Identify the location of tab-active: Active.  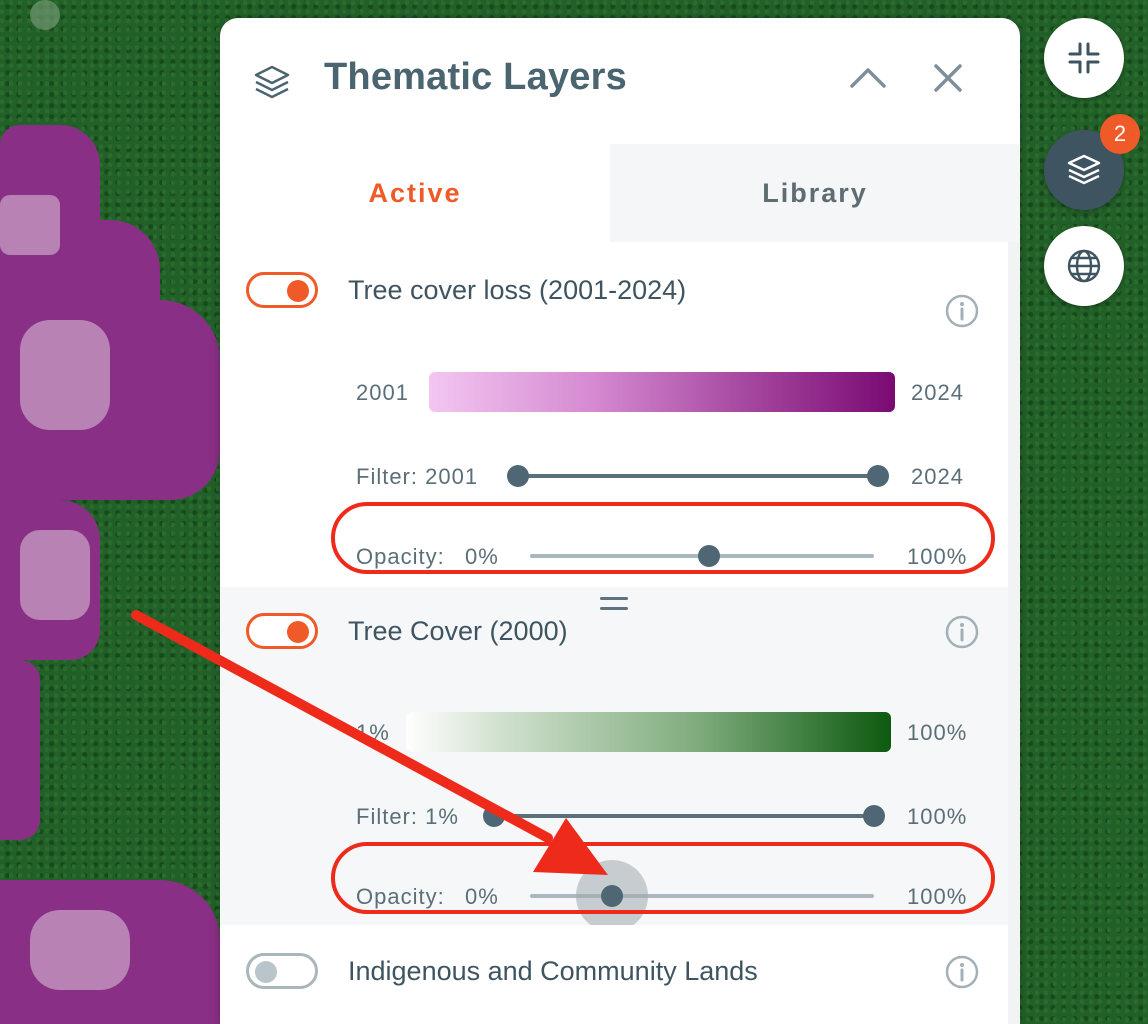
(415, 193).